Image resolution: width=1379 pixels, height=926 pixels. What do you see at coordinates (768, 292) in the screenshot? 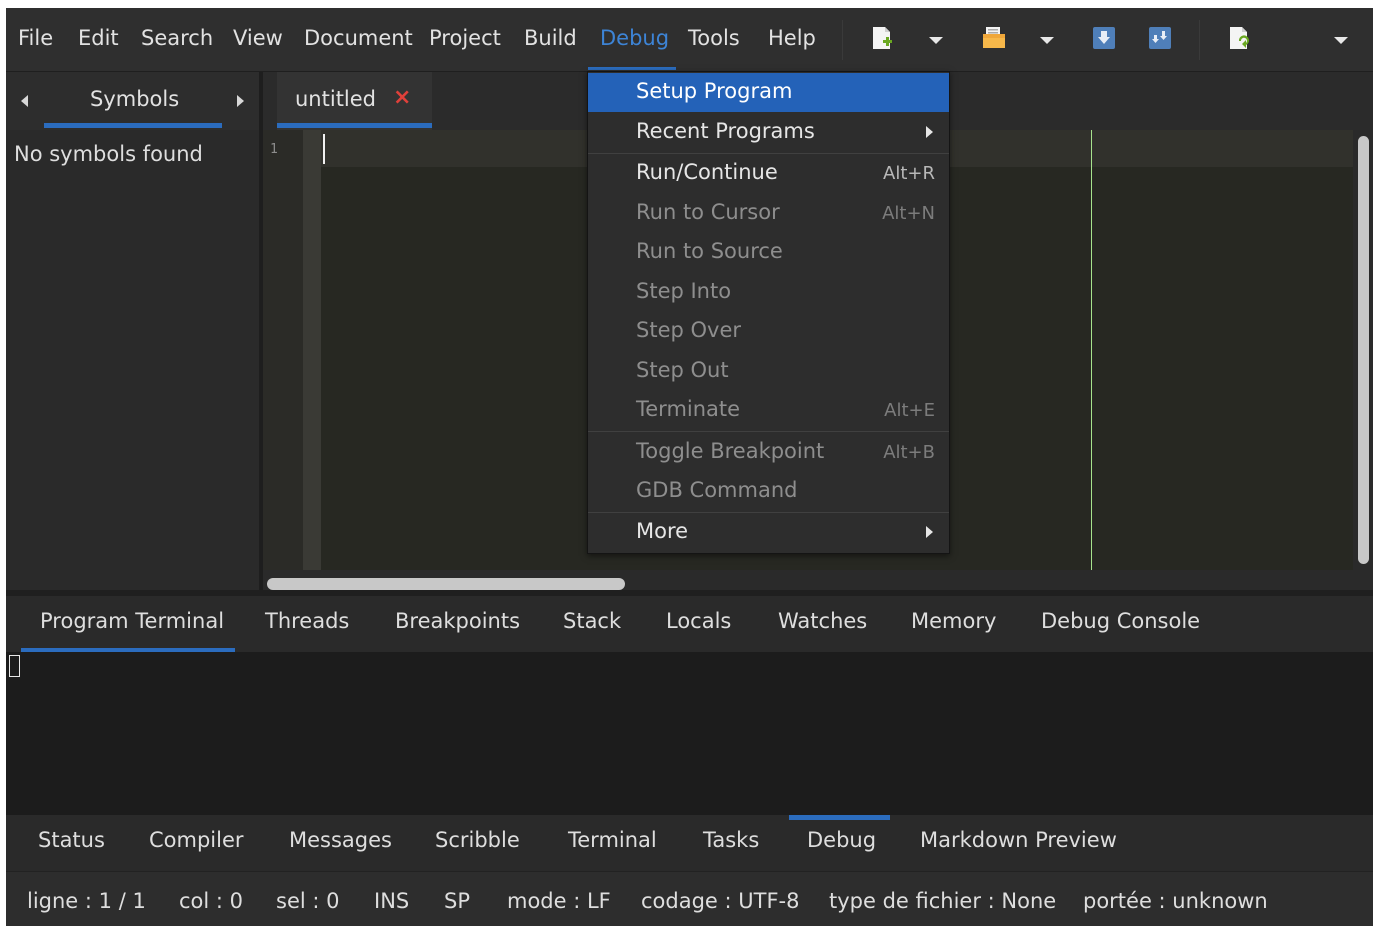
I see `menuitem-step-into: Step Into` at bounding box center [768, 292].